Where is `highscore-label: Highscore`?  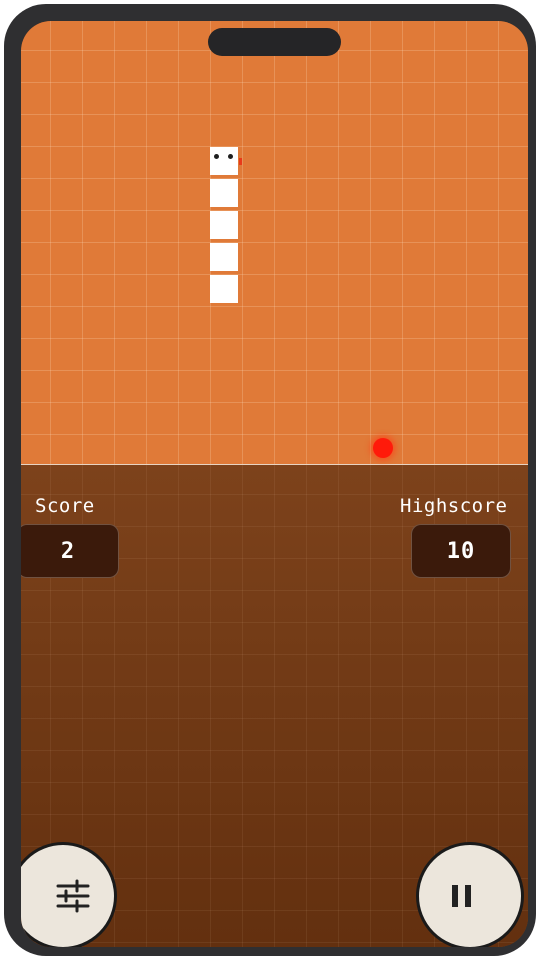 highscore-label: Highscore is located at coordinates (454, 506).